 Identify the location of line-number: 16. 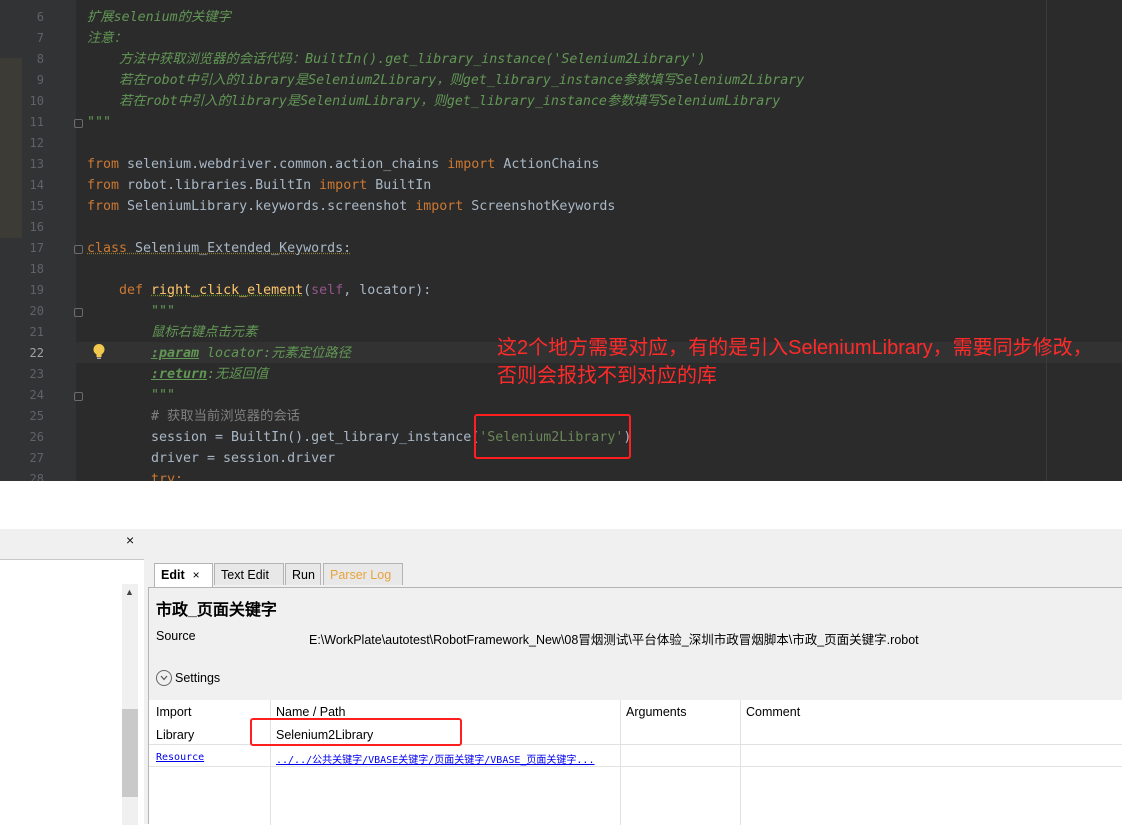
(36, 227).